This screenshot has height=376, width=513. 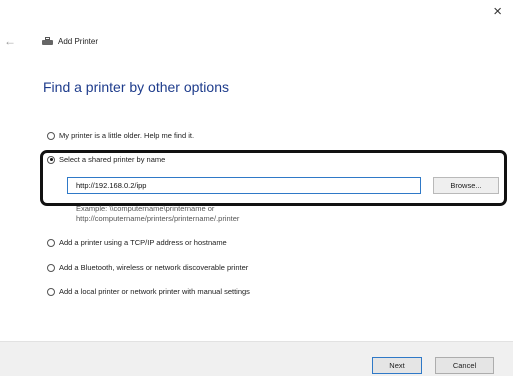 What do you see at coordinates (497, 12) in the screenshot?
I see `close-icon: ×` at bounding box center [497, 12].